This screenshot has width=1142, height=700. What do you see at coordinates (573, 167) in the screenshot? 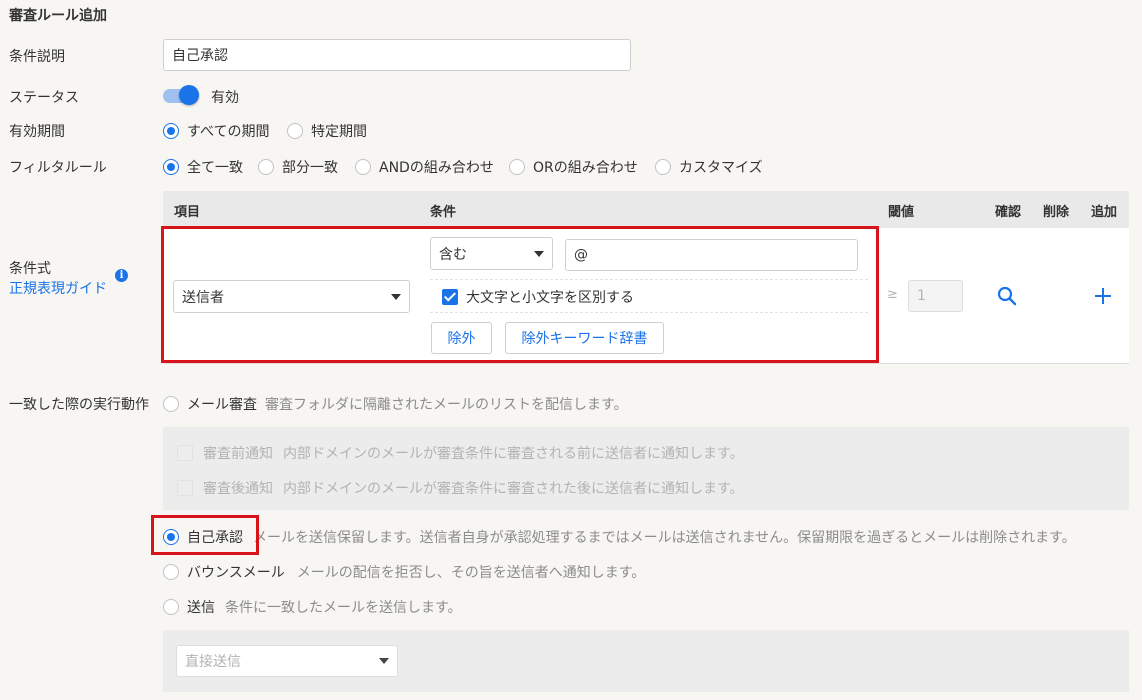
I see `filter-option-or: ORの組み合わせ` at bounding box center [573, 167].